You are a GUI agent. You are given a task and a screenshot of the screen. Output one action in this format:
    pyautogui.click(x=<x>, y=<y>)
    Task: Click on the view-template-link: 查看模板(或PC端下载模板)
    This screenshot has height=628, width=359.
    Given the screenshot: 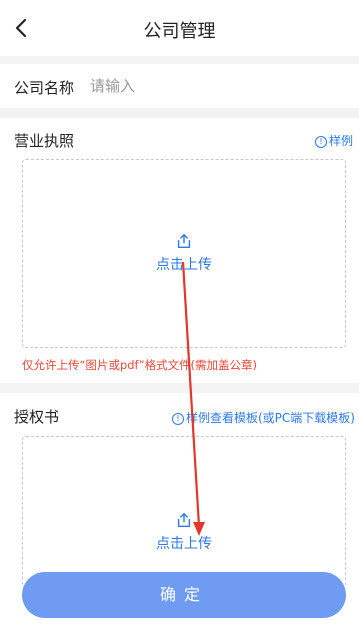 What is the action you would take?
    pyautogui.click(x=282, y=417)
    